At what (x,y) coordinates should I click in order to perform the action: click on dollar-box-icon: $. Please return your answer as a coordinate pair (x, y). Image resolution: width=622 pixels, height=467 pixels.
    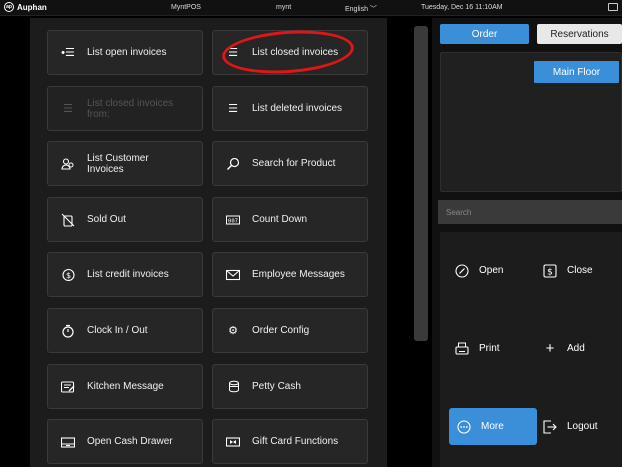
    Looking at the image, I should click on (550, 270).